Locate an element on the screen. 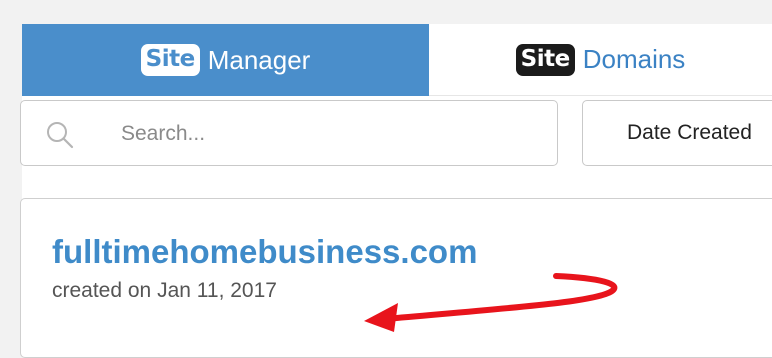  tab-label: Domains is located at coordinates (634, 59).